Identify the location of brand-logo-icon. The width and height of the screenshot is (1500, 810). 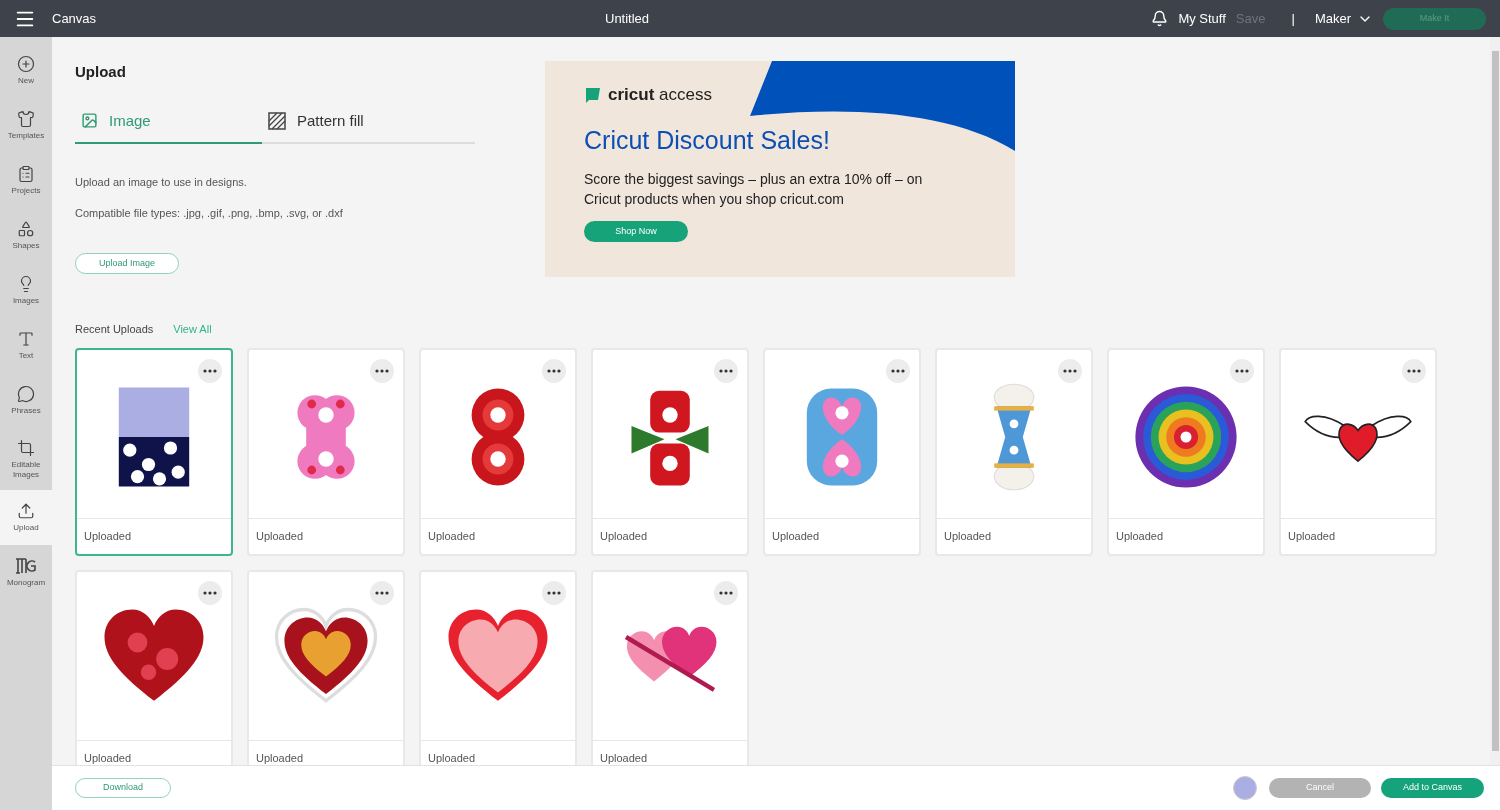
(593, 94).